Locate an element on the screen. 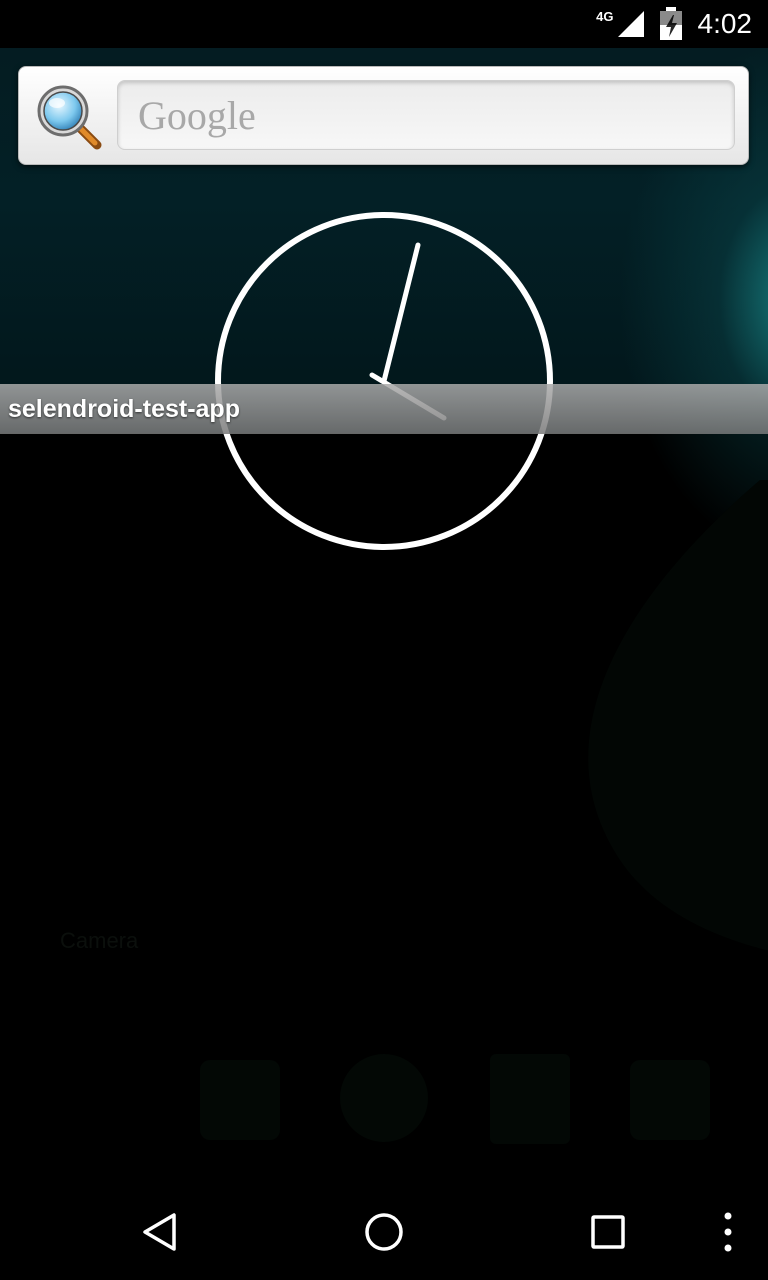  status-bar: 4G 4:02 is located at coordinates (384, 24).